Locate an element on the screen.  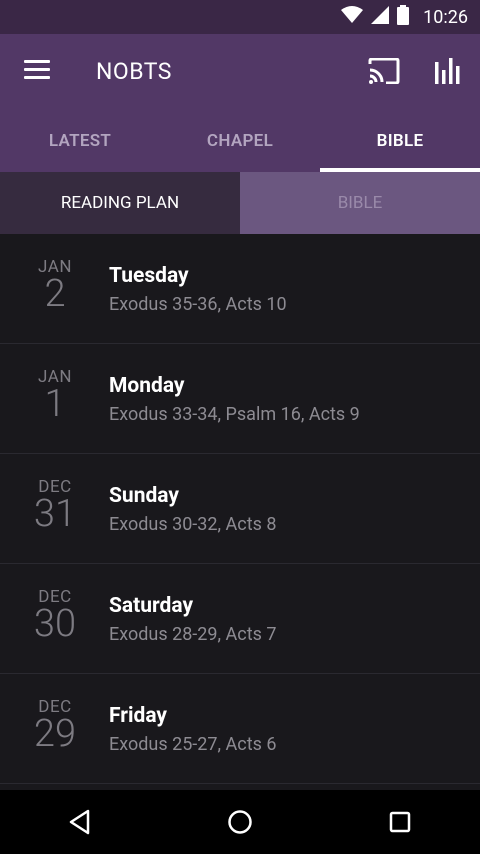
passage-label: Exodus 33-34, Psalm 16, Acts 9 is located at coordinates (234, 414).